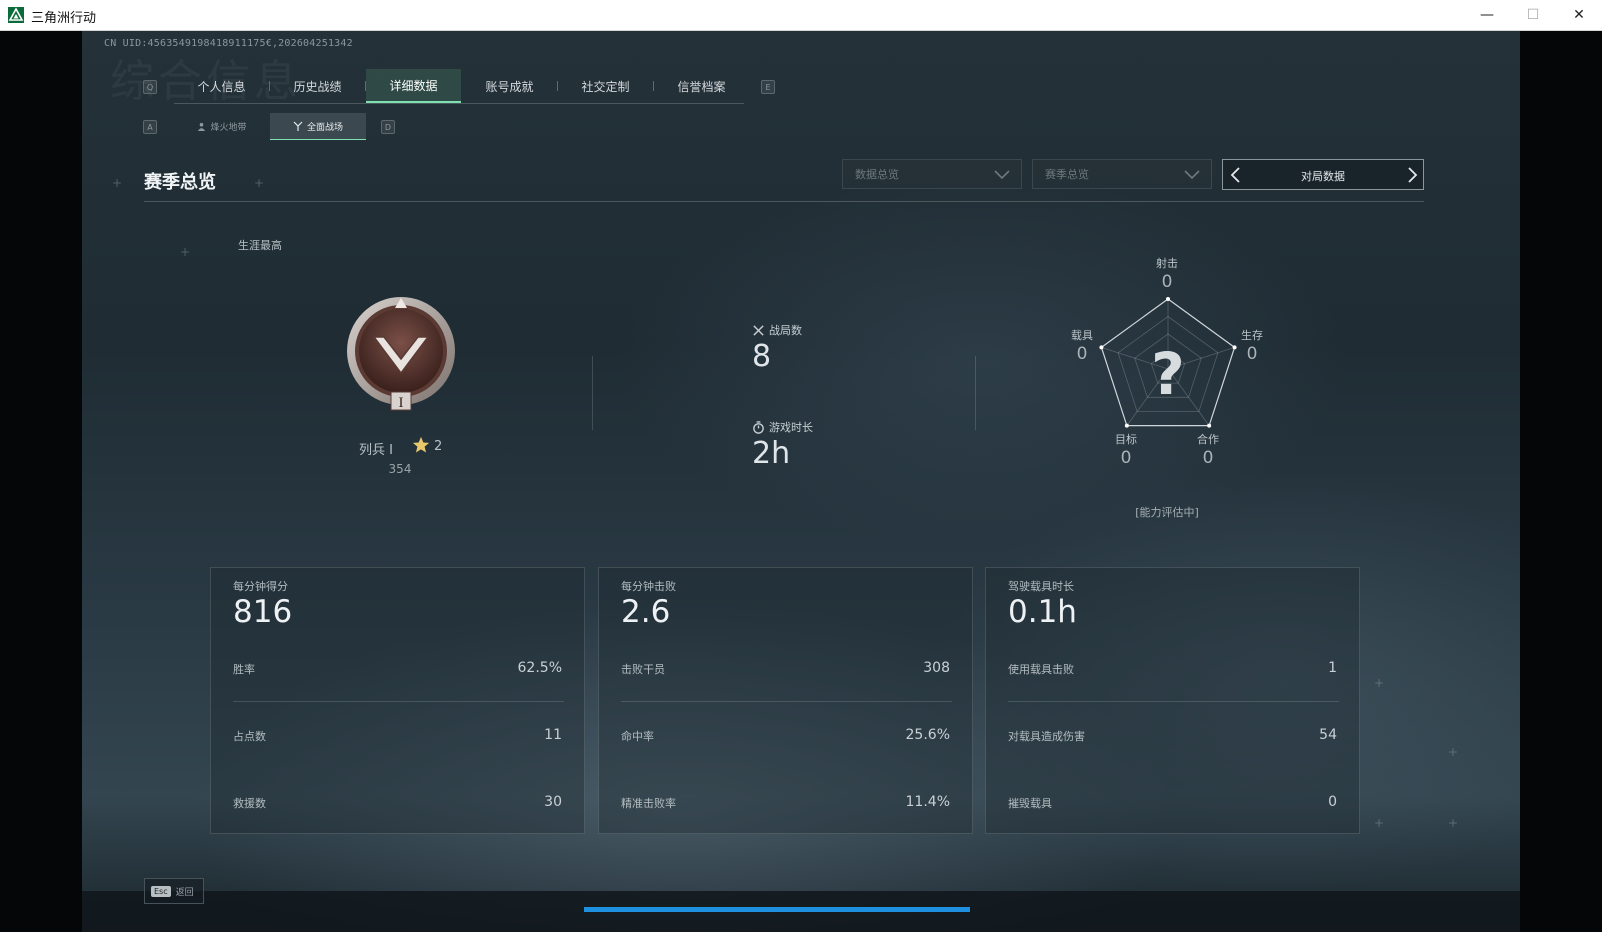 The width and height of the screenshot is (1602, 932). What do you see at coordinates (1126, 439) in the screenshot?
I see `radar-label-objective: 目标` at bounding box center [1126, 439].